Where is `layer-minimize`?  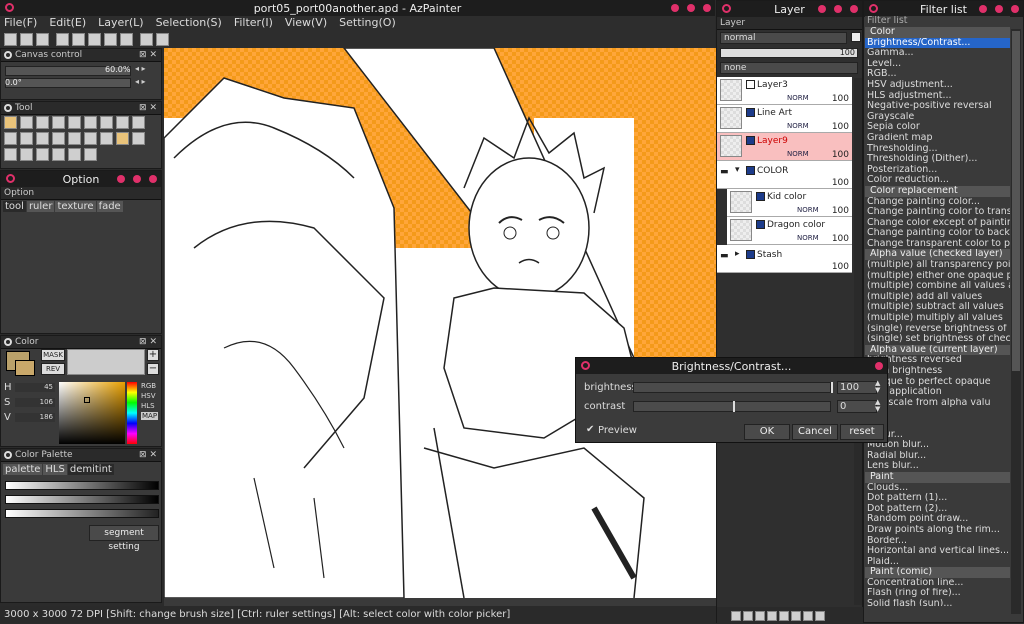
layer-minimize is located at coordinates (822, 9).